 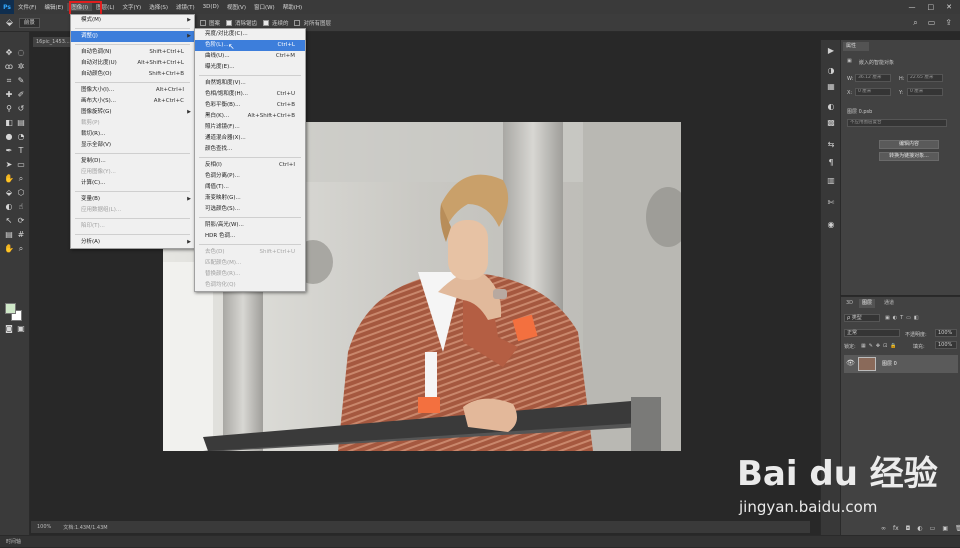 I want to click on libraries-icon: ⇆, so click(x=831, y=145).